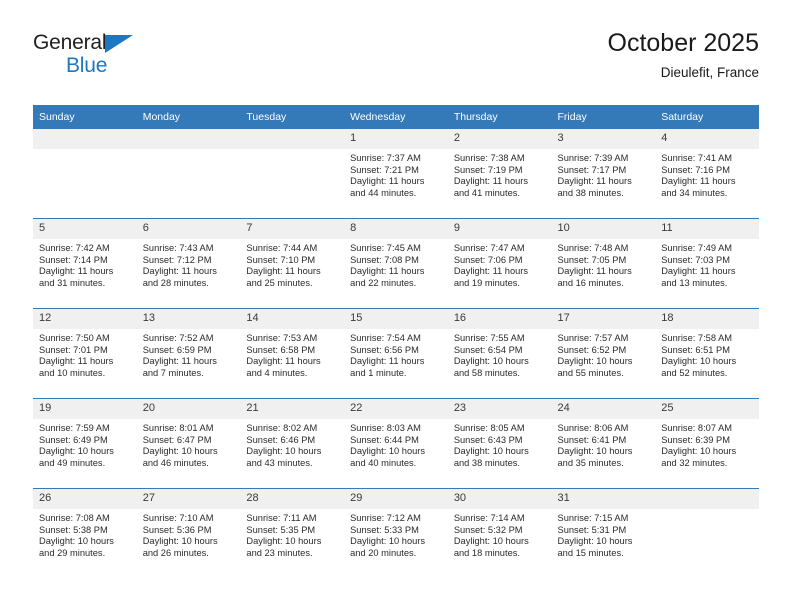 The height and width of the screenshot is (612, 792). Describe the element at coordinates (85, 319) in the screenshot. I see `day-number: 12` at that location.